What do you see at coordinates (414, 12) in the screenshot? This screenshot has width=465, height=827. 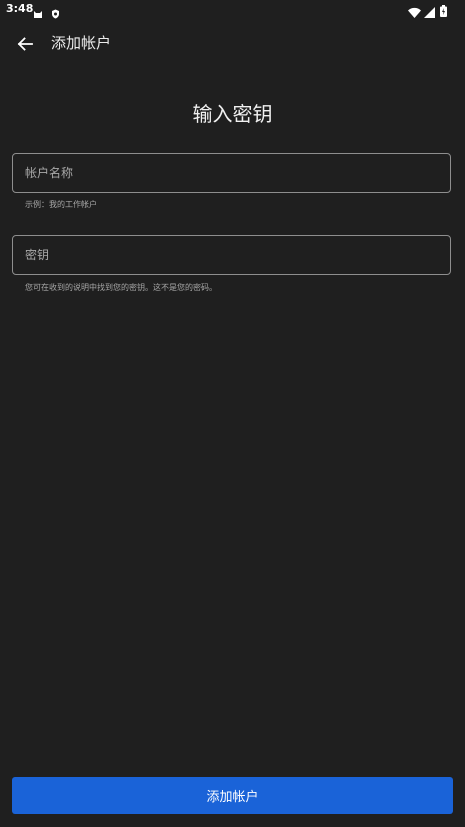 I see `wifi-icon` at bounding box center [414, 12].